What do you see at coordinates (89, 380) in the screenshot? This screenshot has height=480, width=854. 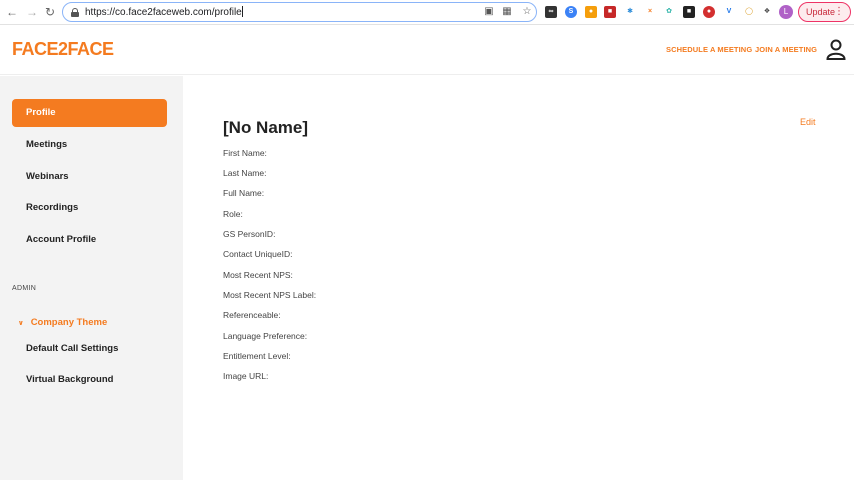 I see `sidebar-item-virtual-background: Virtual Background` at bounding box center [89, 380].